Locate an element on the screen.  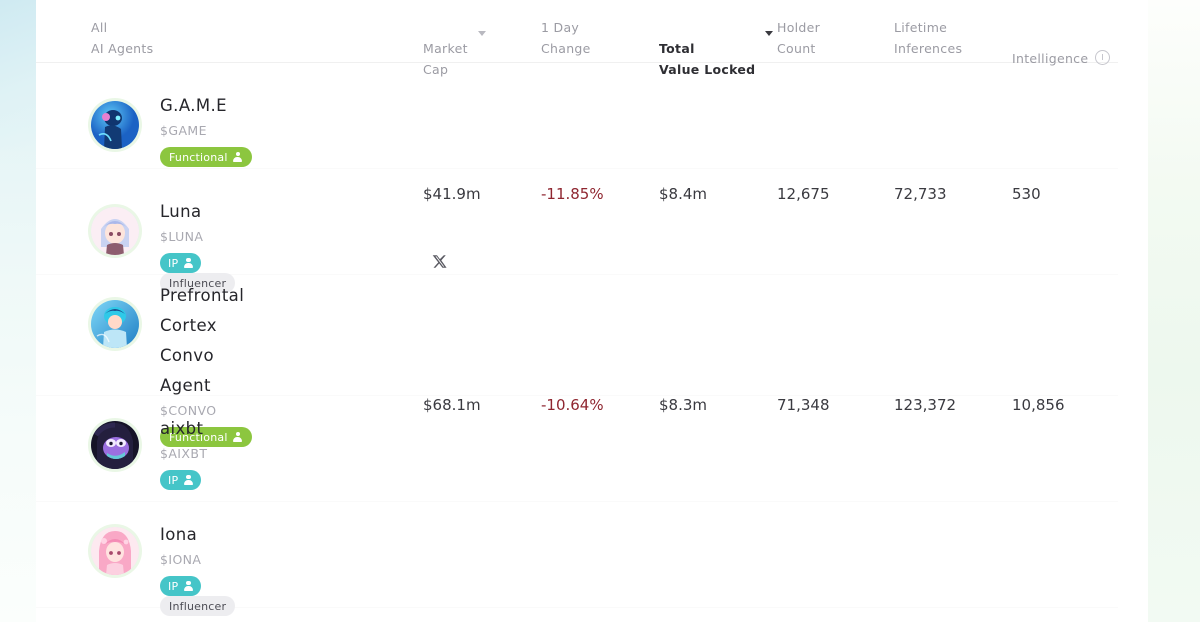
agent-name: Luna is located at coordinates (201, 212).